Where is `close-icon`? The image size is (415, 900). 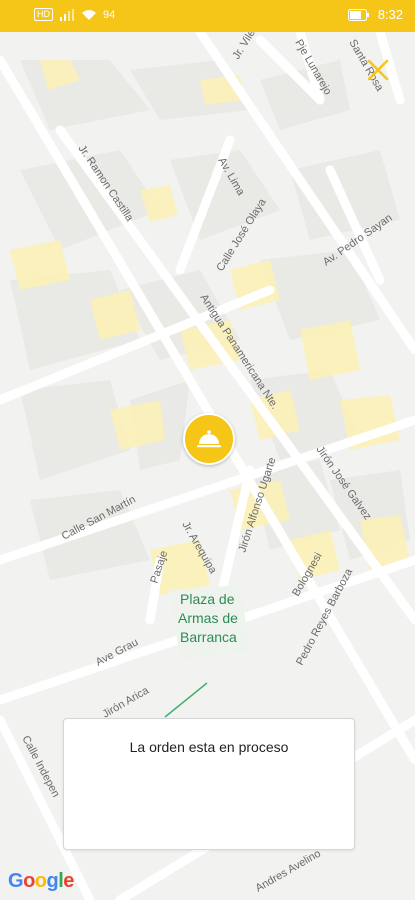
close-icon is located at coordinates (378, 70).